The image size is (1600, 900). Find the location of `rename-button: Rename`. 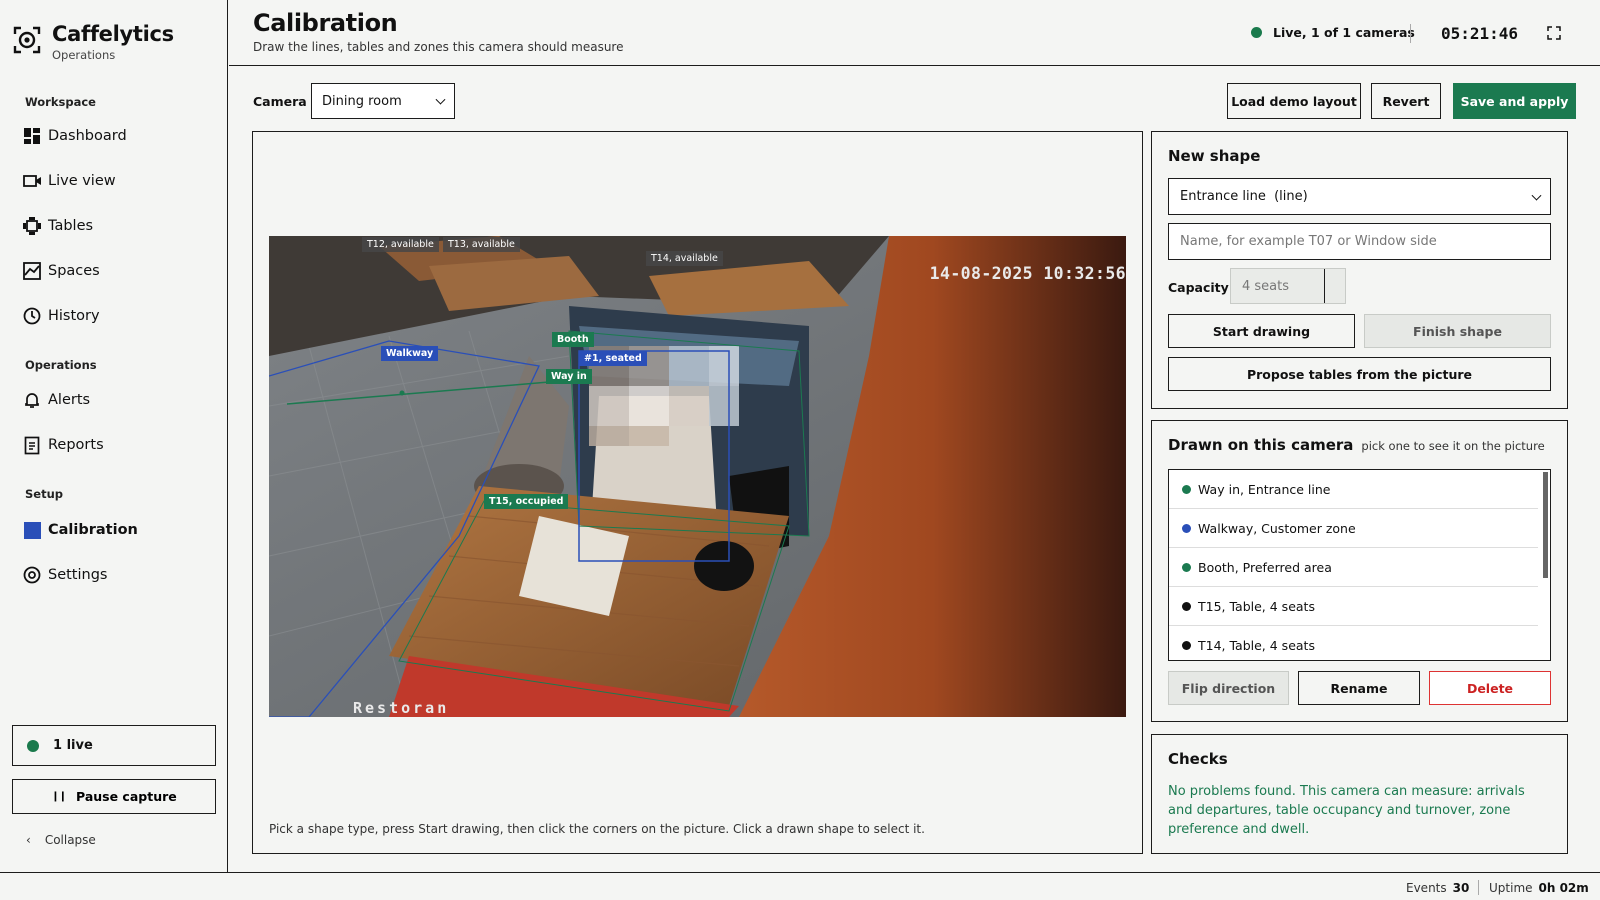

rename-button: Rename is located at coordinates (1359, 688).